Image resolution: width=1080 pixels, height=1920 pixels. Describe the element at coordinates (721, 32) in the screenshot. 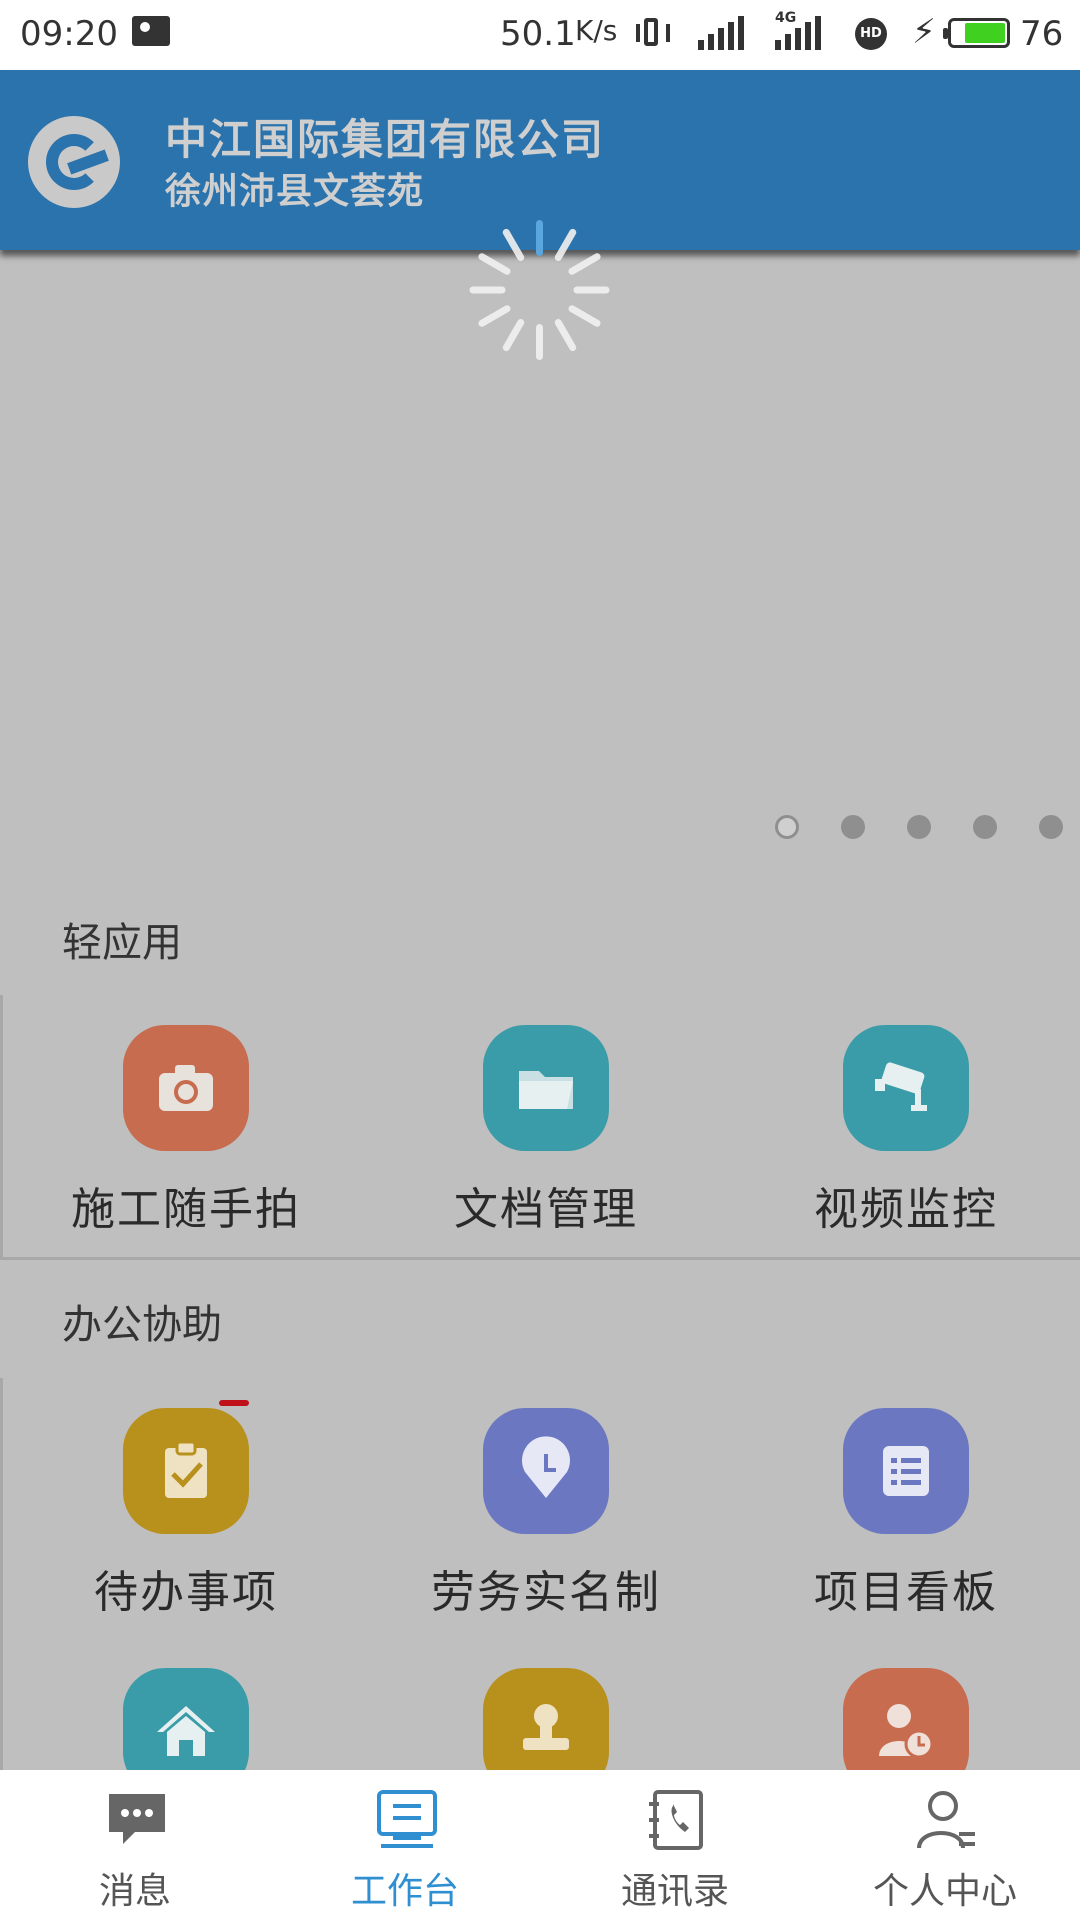

I see `signal-strength-icon` at that location.